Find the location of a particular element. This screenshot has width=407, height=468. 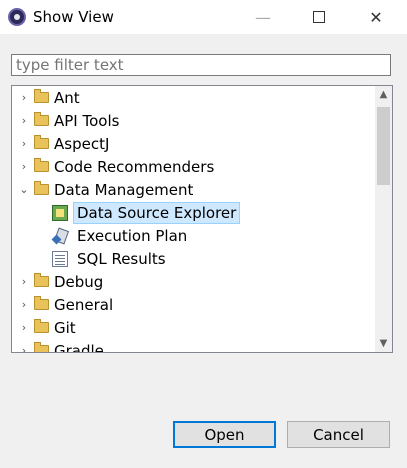

eclipse-app-icon is located at coordinates (17, 17).